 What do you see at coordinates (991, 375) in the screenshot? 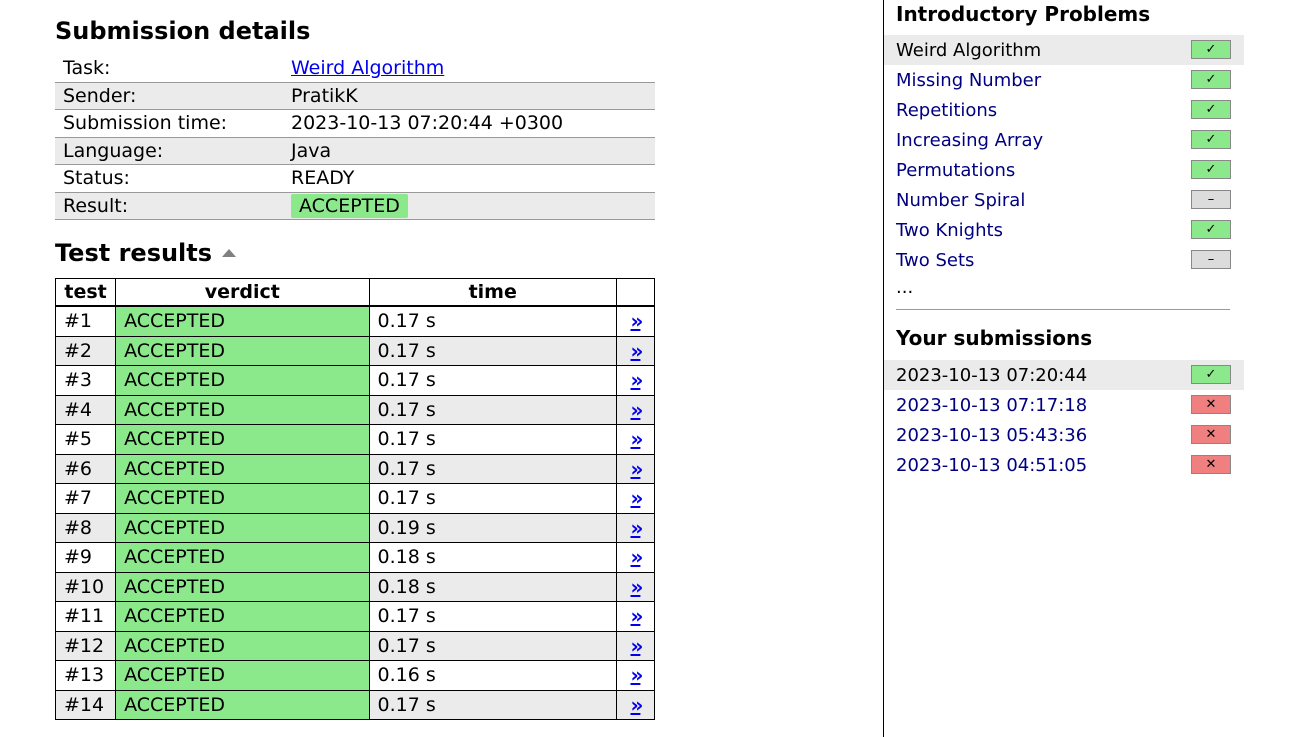
I see `submission-item-link: 2023-10-13 07:20:44` at bounding box center [991, 375].